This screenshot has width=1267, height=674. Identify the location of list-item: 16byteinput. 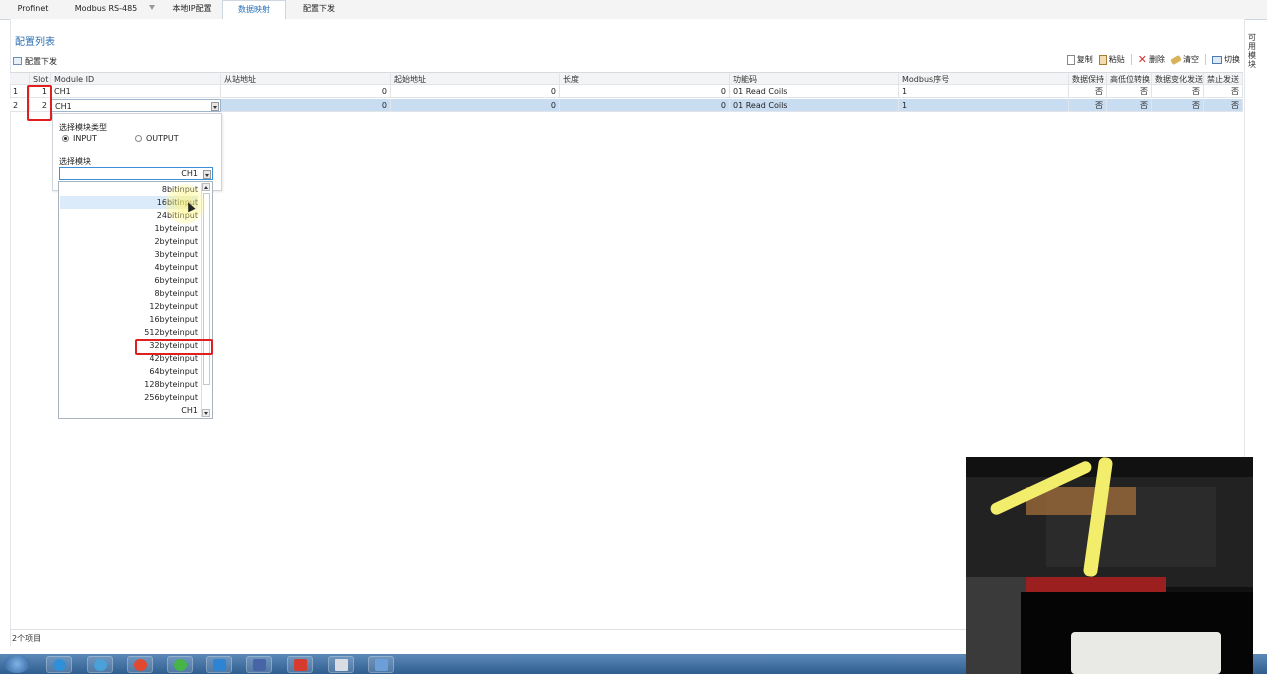
(129, 319).